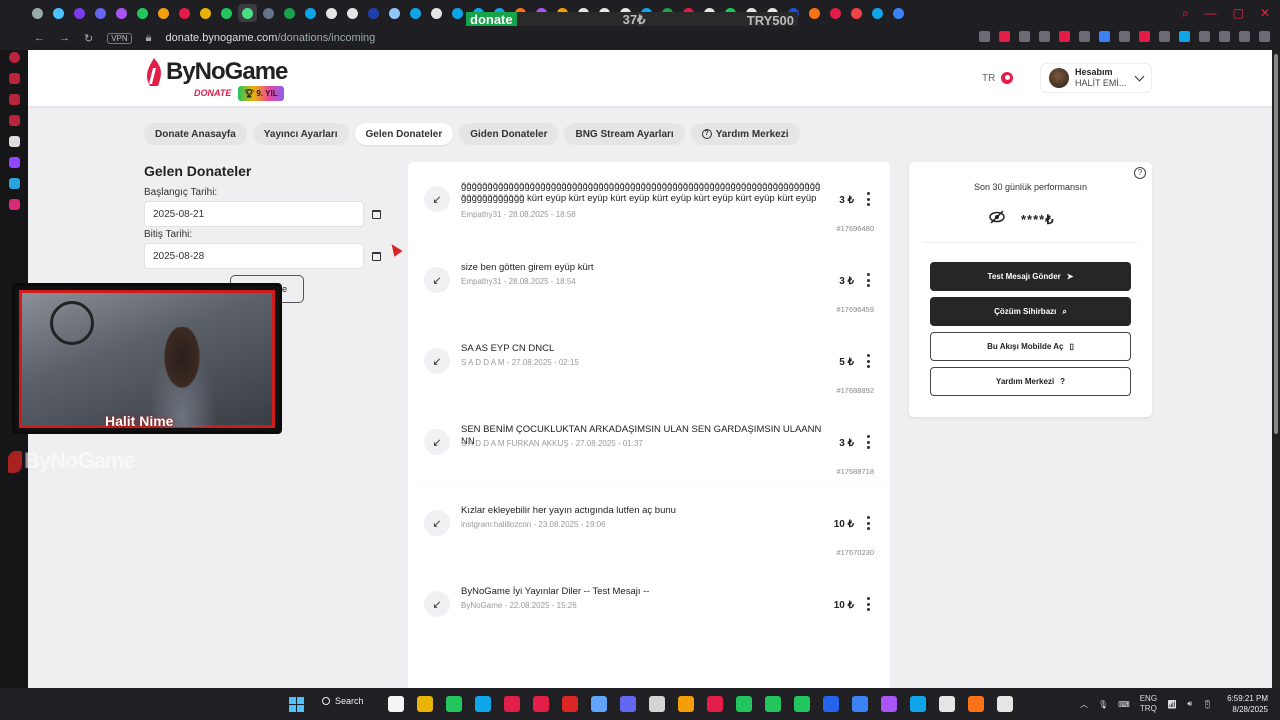 The height and width of the screenshot is (720, 1280). What do you see at coordinates (1264, 36) in the screenshot?
I see `menu-icon` at bounding box center [1264, 36].